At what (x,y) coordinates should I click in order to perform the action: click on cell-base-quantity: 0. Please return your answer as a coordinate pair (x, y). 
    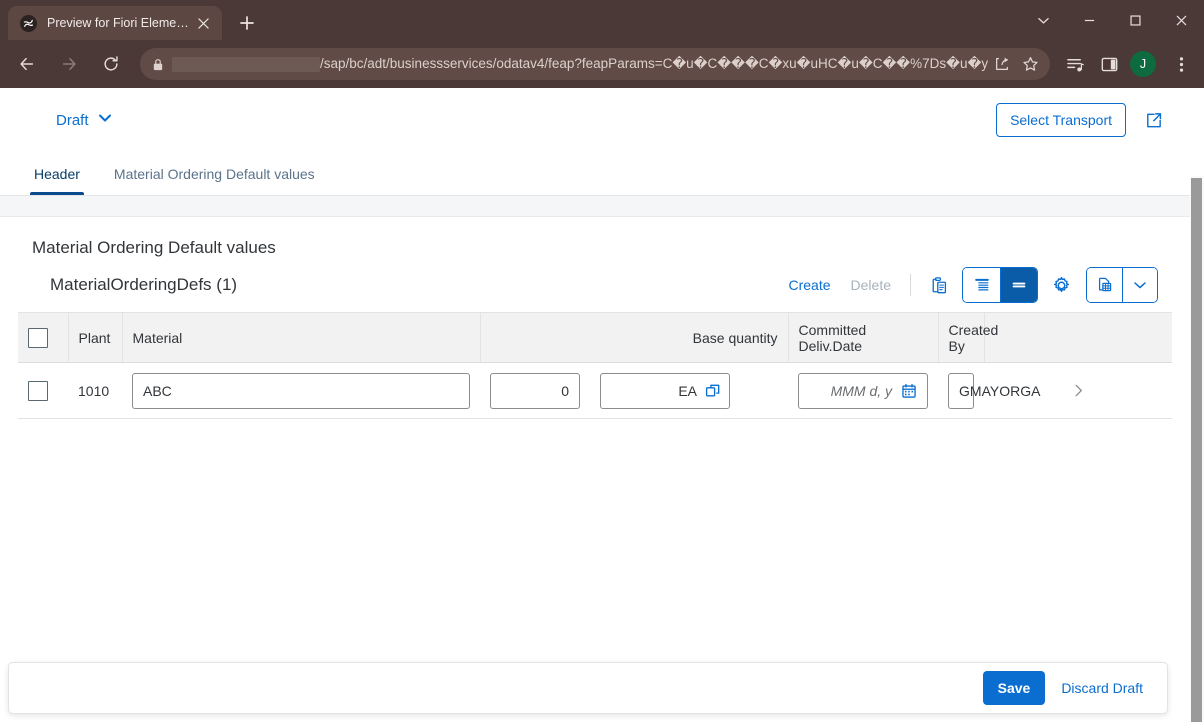
    Looking at the image, I should click on (535, 390).